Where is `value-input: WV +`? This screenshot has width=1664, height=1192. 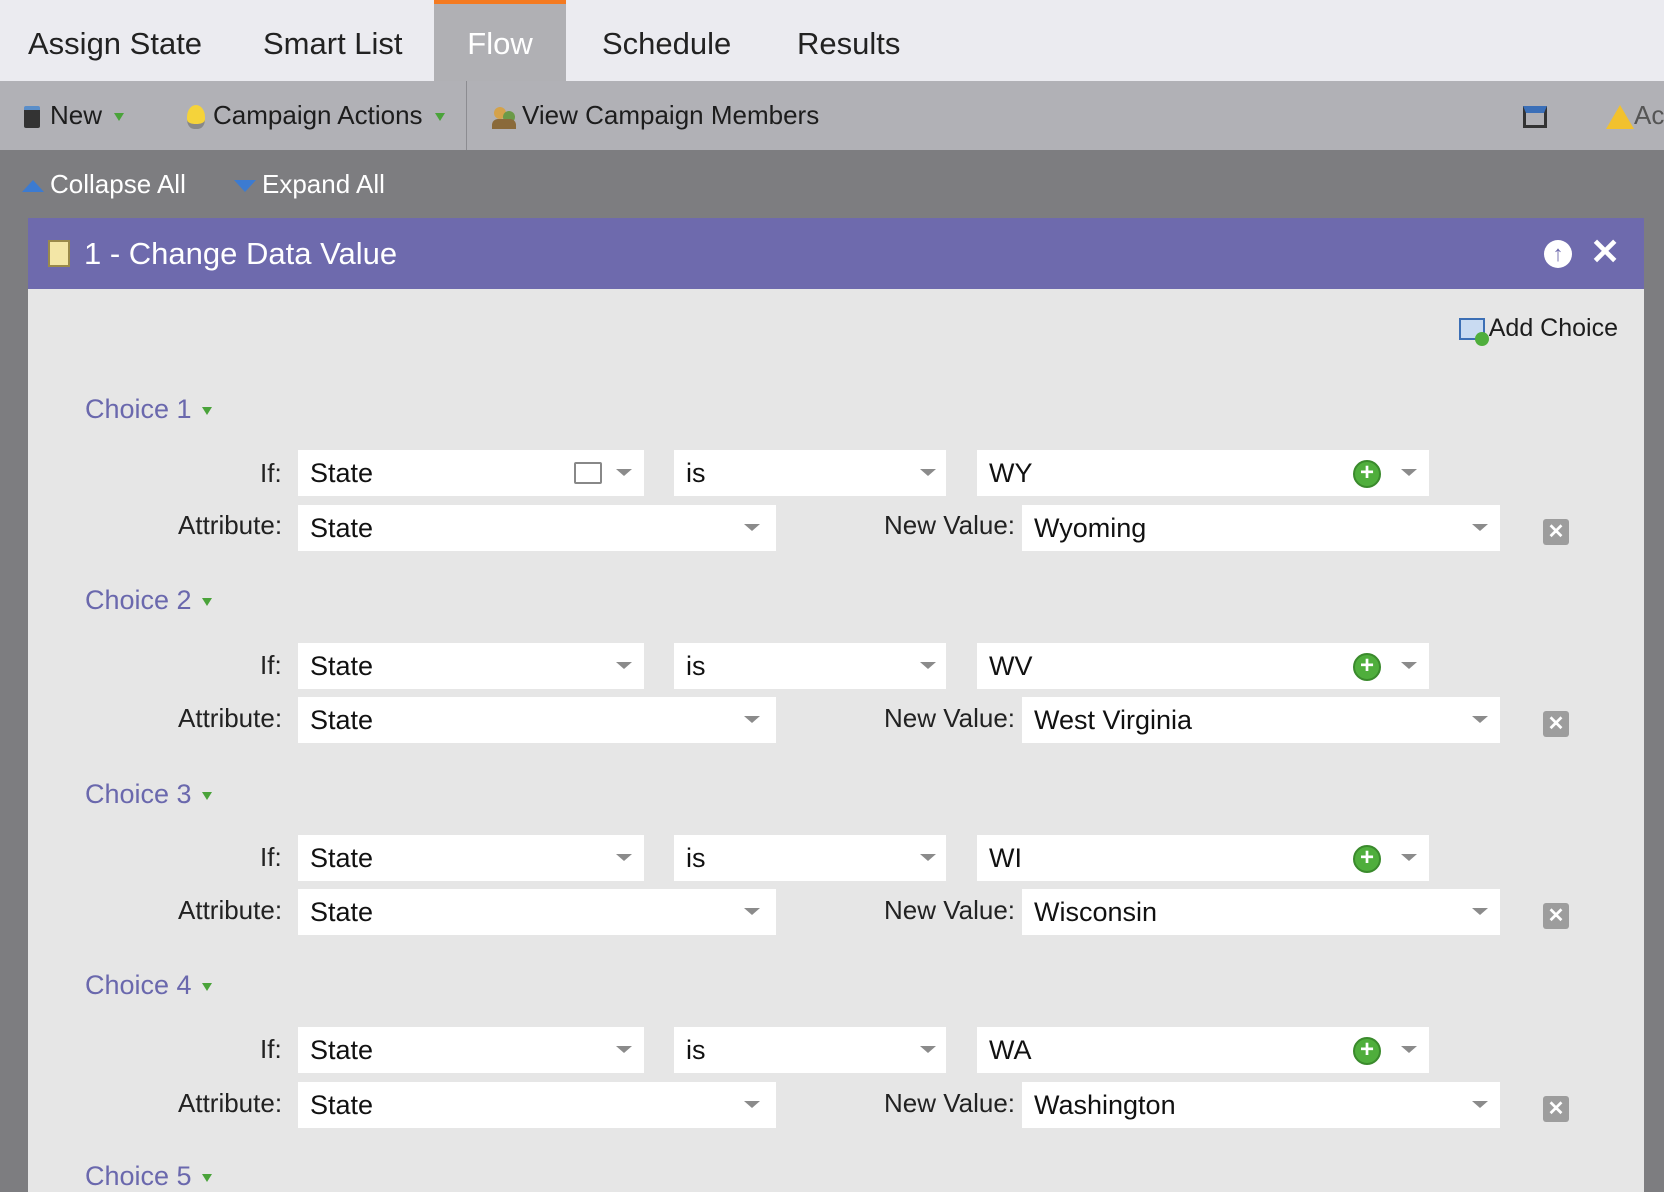
value-input: WV + is located at coordinates (1203, 666).